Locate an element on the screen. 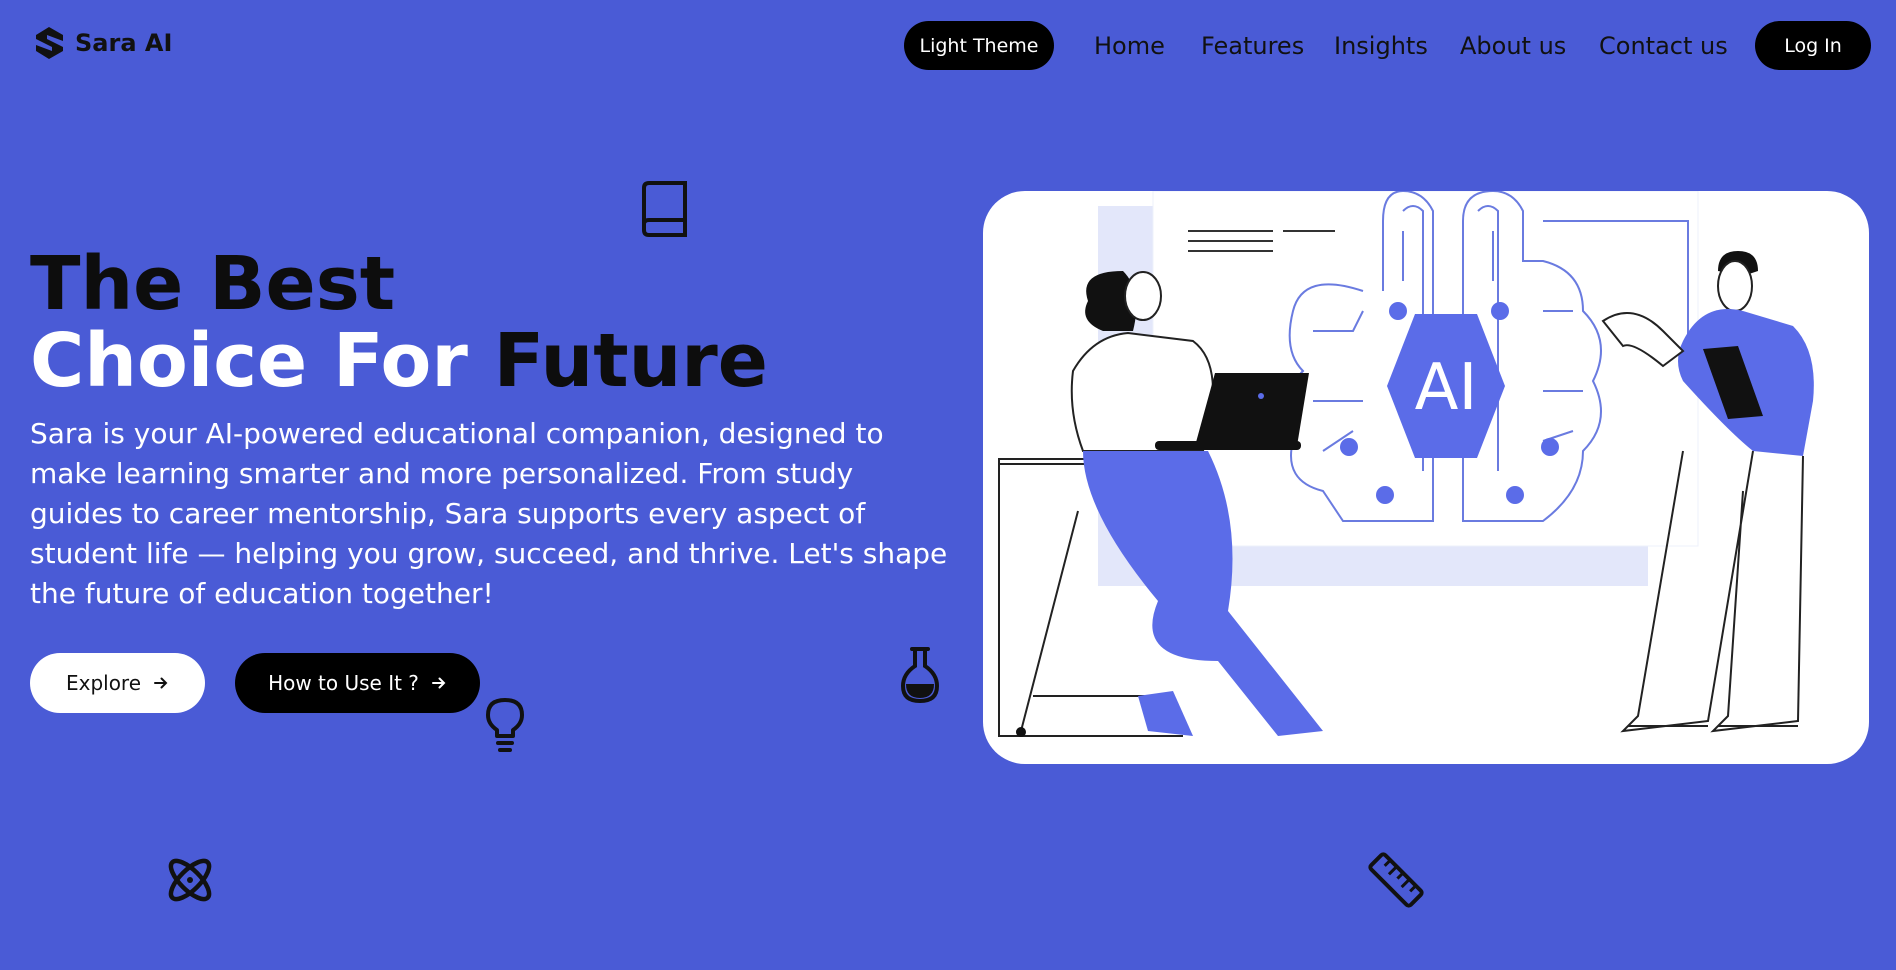 The height and width of the screenshot is (970, 1896). lightbulb-icon is located at coordinates (505, 725).